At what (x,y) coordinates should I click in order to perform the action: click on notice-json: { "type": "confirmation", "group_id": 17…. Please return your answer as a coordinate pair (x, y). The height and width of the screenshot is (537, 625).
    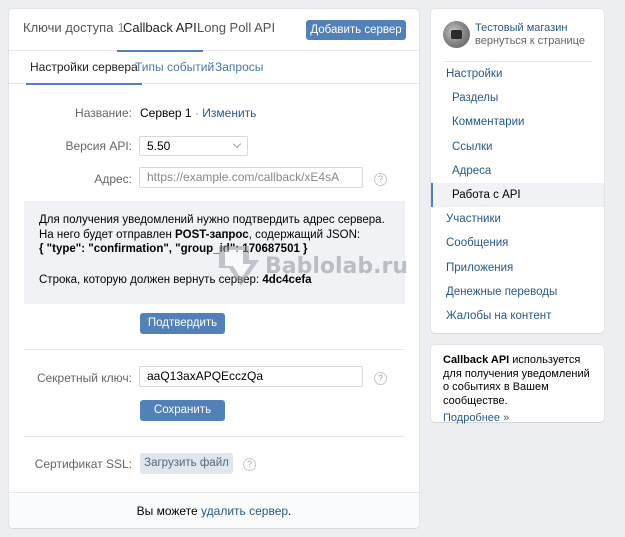
    Looking at the image, I should click on (173, 249).